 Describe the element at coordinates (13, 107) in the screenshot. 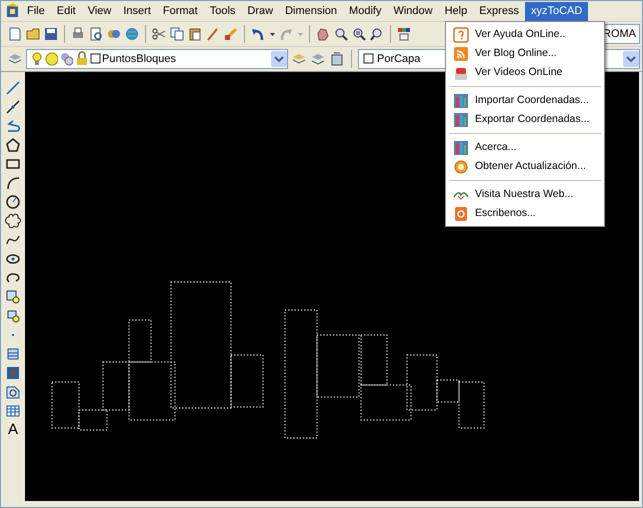

I see `construction-line-icon` at that location.